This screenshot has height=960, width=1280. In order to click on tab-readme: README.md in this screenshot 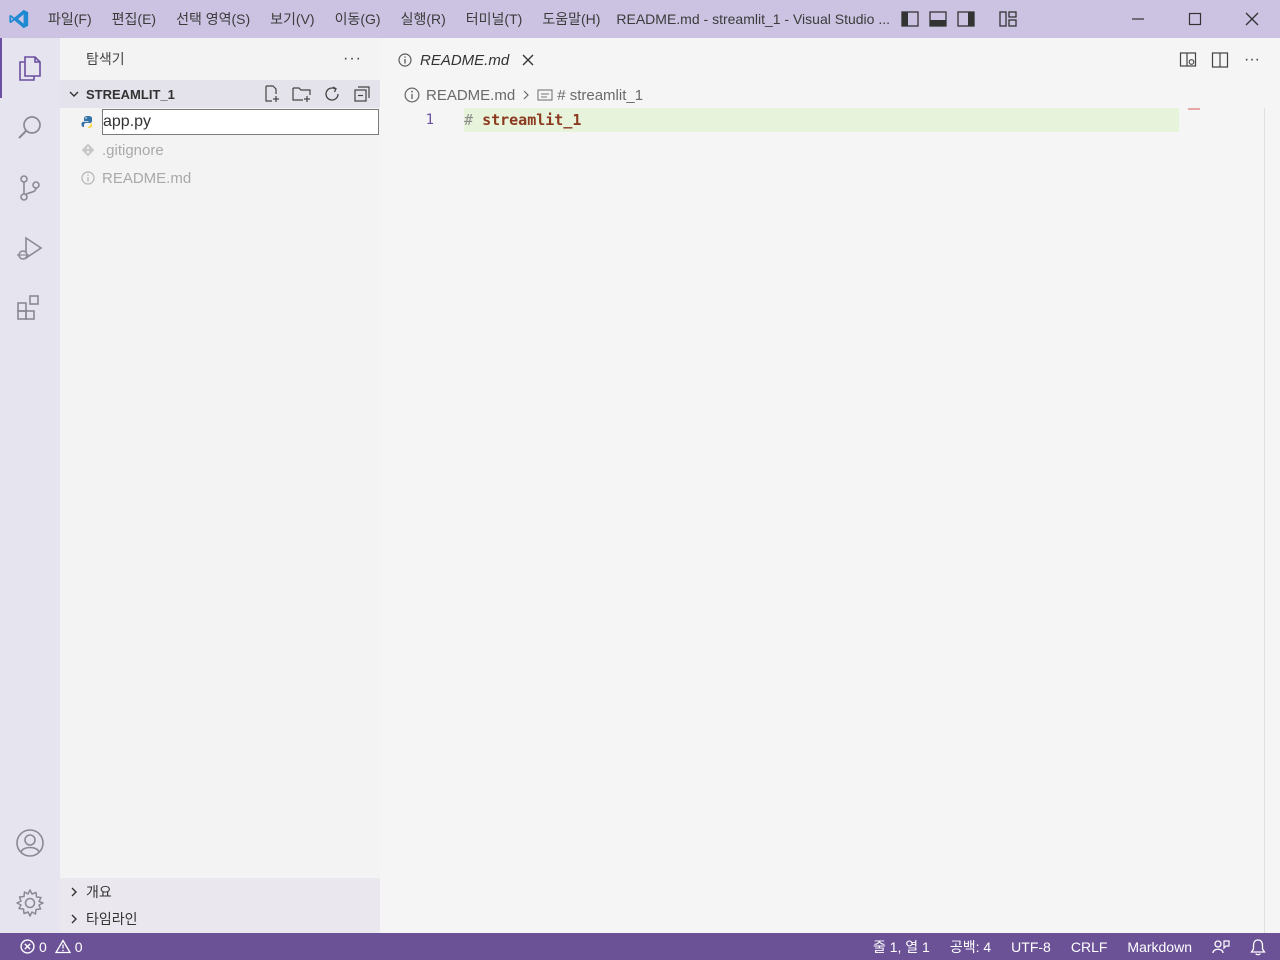, I will do `click(465, 60)`.